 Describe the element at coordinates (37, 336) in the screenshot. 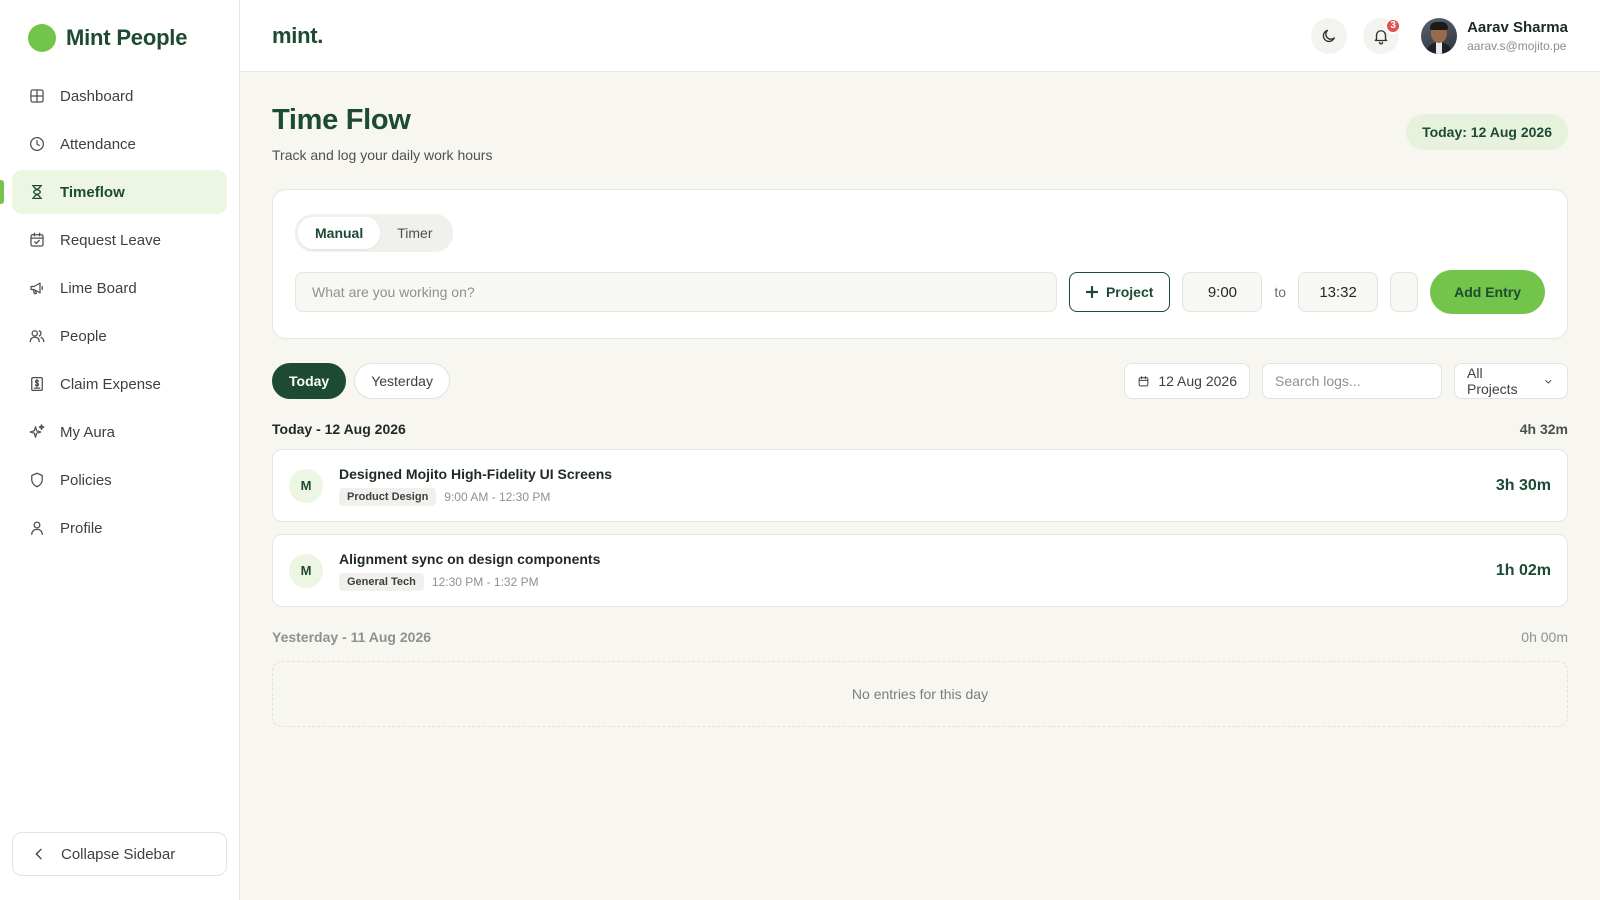

I see `users-icon` at that location.